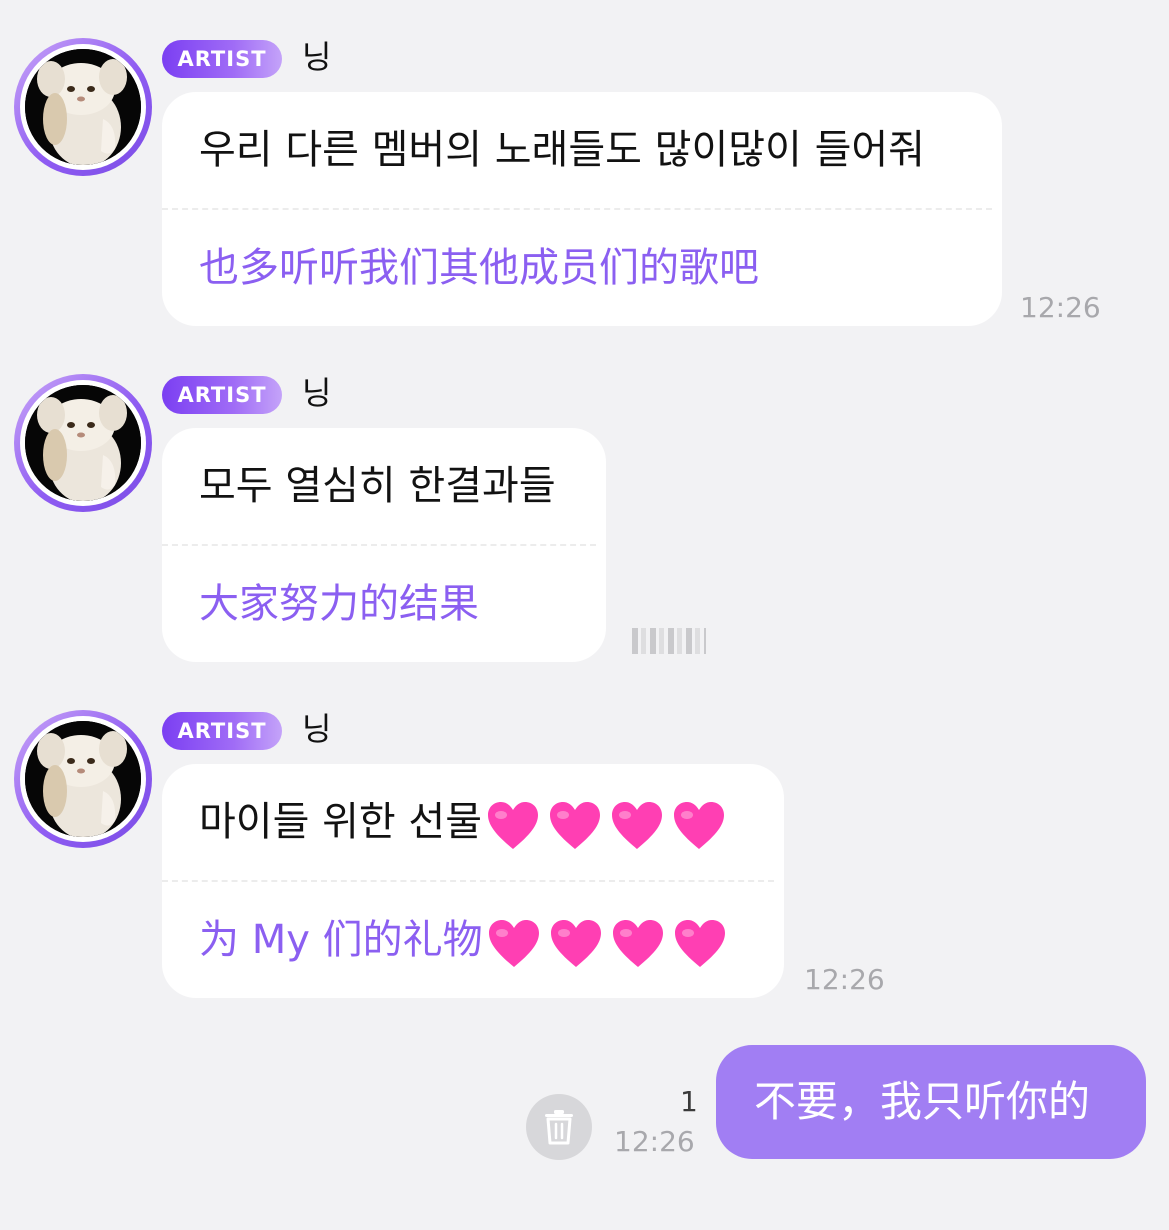  I want to click on message-bubble: 우리 다른 멤버의 노래들도 많이많이 들어줘 也多听听我们其他成员们的歌吧, so click(582, 209).